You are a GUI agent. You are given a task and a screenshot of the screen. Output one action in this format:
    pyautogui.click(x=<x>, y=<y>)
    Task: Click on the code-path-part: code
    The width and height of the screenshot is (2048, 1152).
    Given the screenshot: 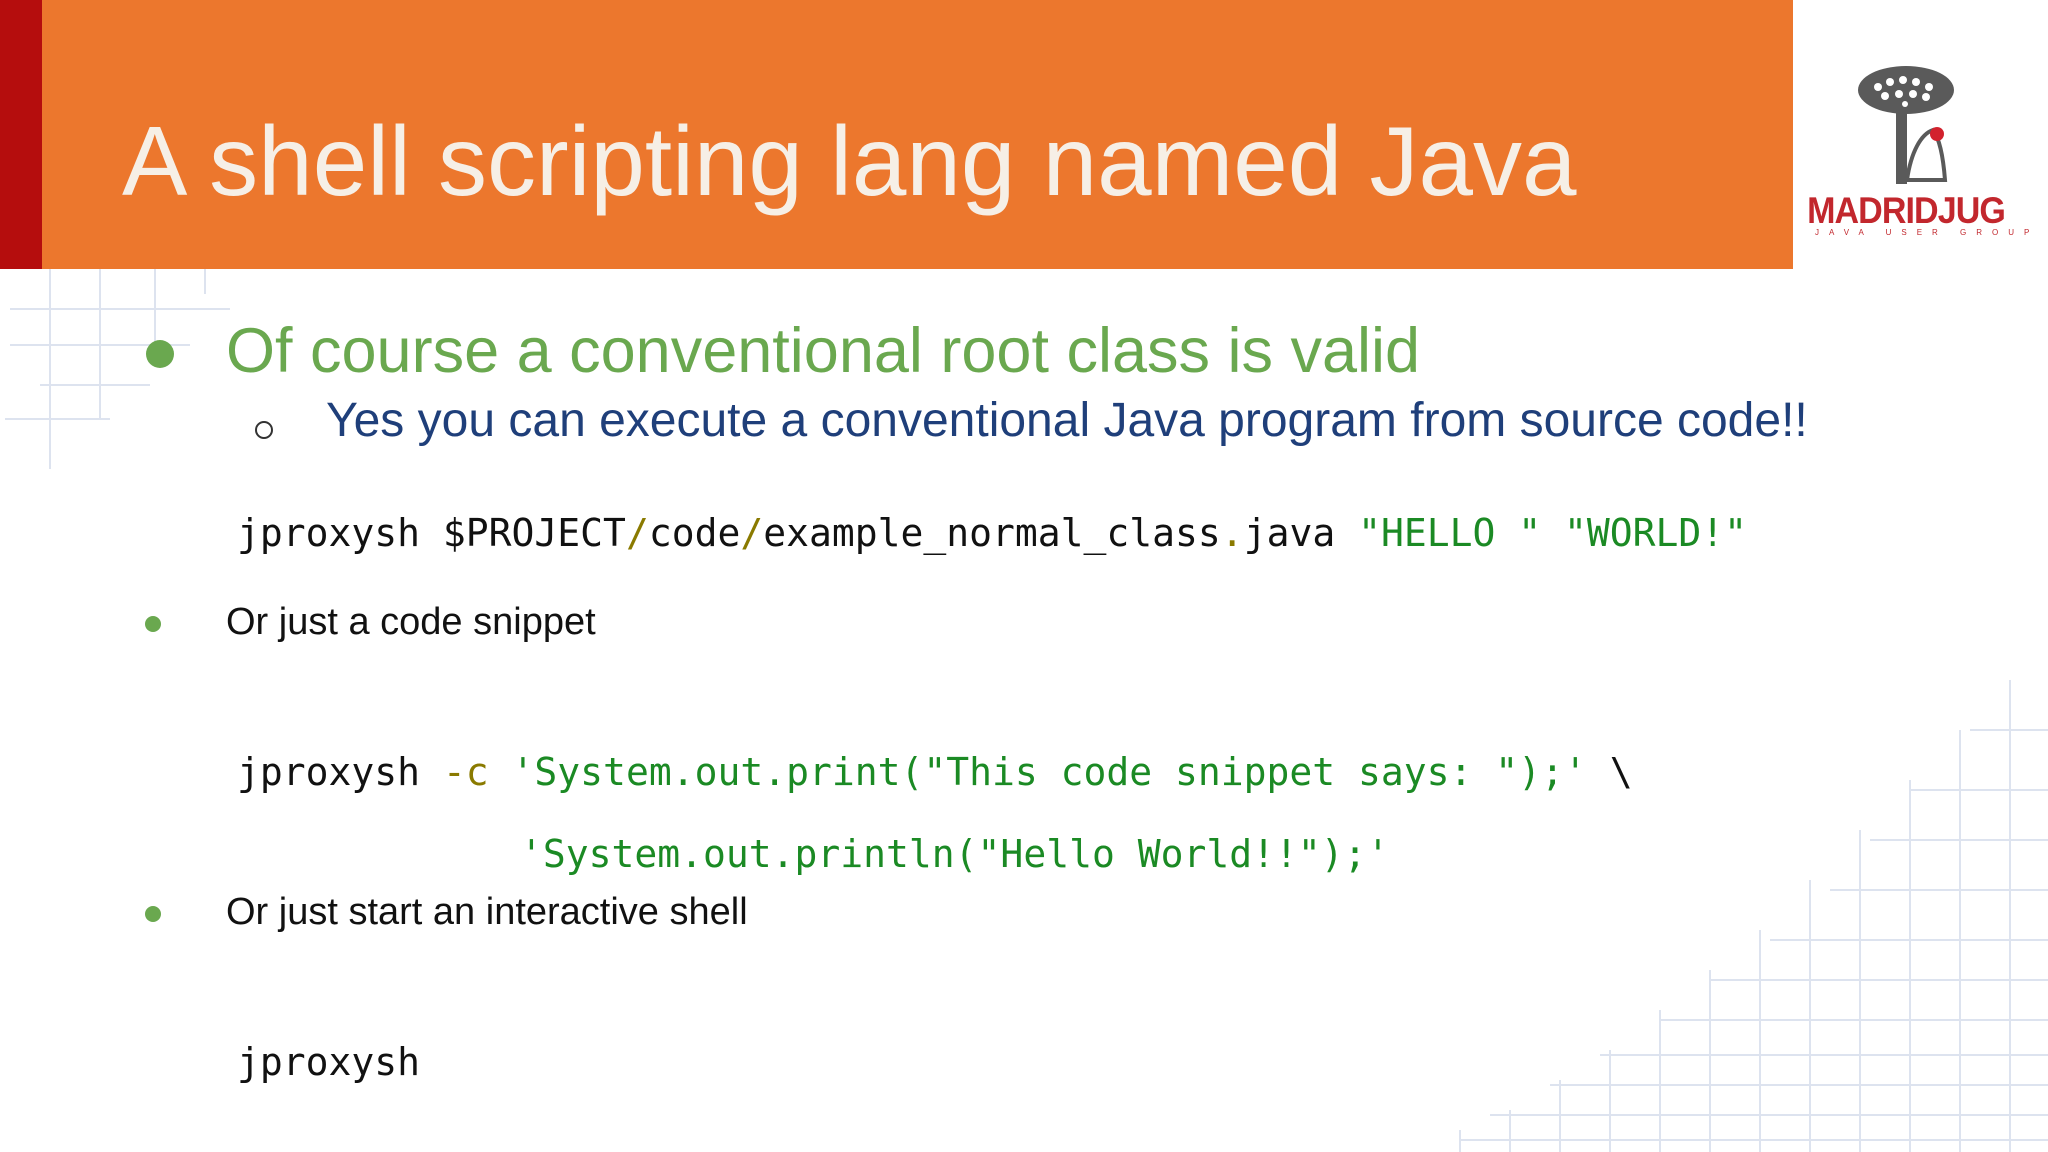 What is the action you would take?
    pyautogui.click(x=694, y=533)
    